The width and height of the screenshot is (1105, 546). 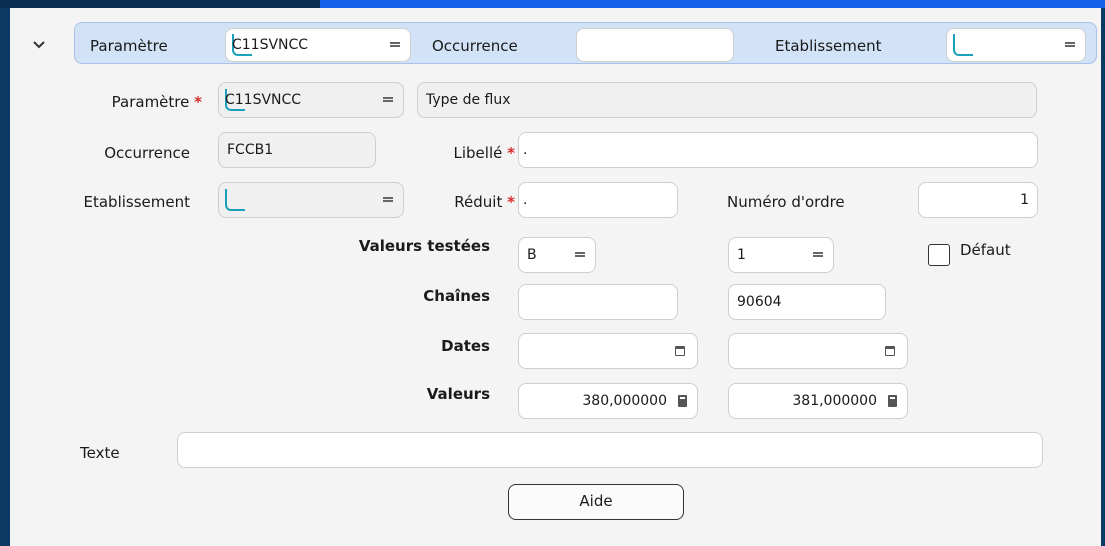 What do you see at coordinates (424, 246) in the screenshot?
I see `valeurs-testees-label: Valeurs testées` at bounding box center [424, 246].